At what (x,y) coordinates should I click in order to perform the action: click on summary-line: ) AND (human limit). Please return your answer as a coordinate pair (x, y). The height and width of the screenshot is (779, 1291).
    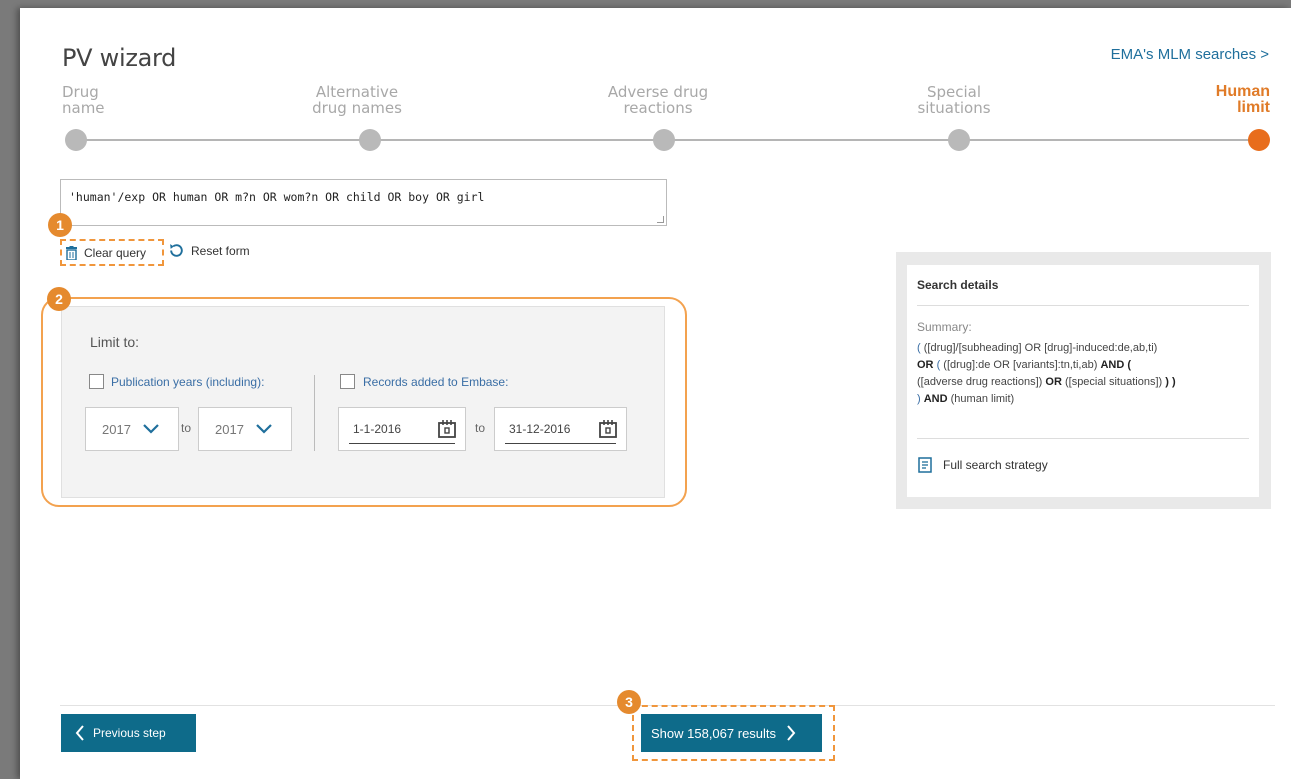
    Looking at the image, I should click on (1084, 399).